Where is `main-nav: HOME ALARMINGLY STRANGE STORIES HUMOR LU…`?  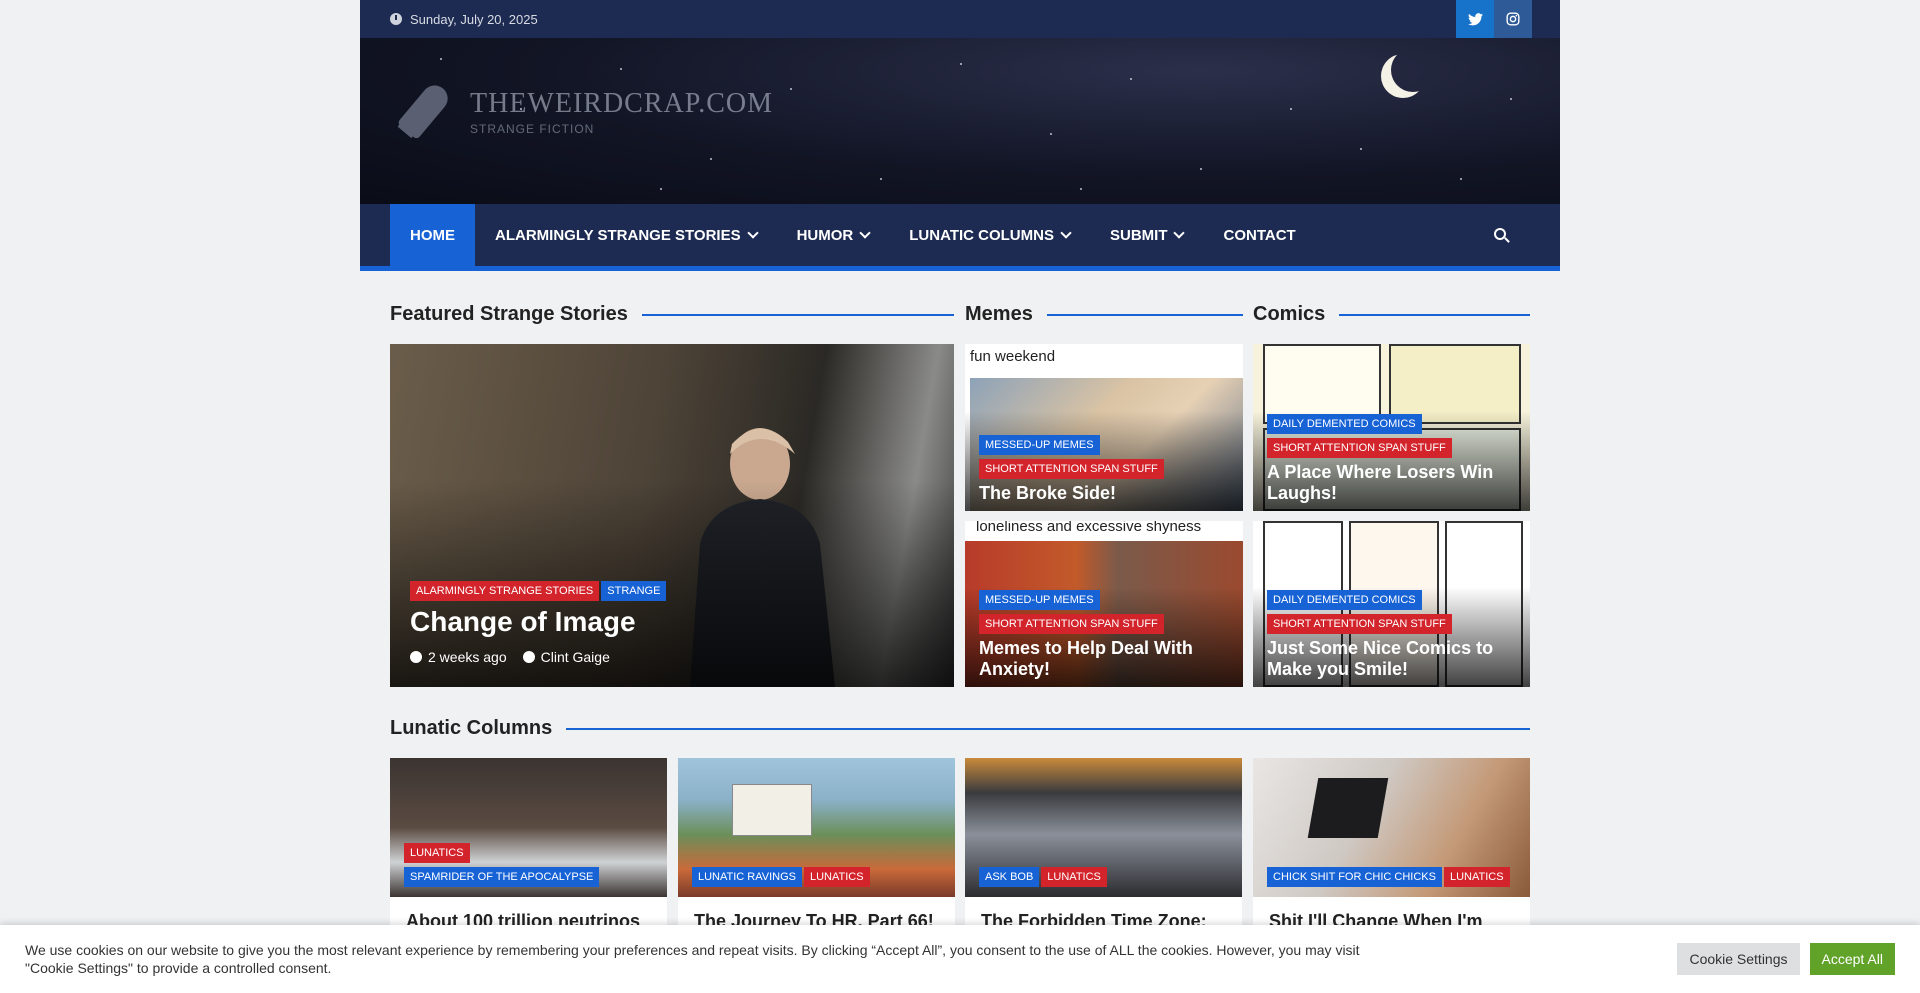 main-nav: HOME ALARMINGLY STRANGE STORIES HUMOR LU… is located at coordinates (960, 237).